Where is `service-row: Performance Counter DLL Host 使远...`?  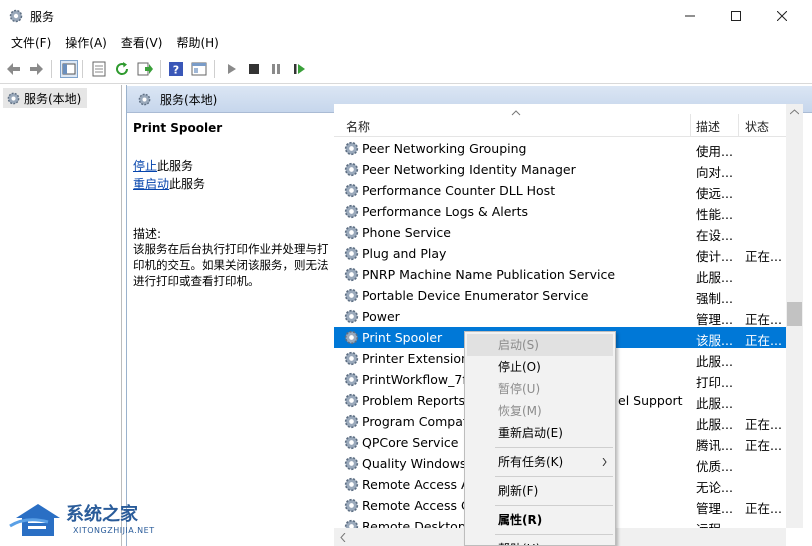
service-row: Performance Counter DLL Host 使远... is located at coordinates (560, 190).